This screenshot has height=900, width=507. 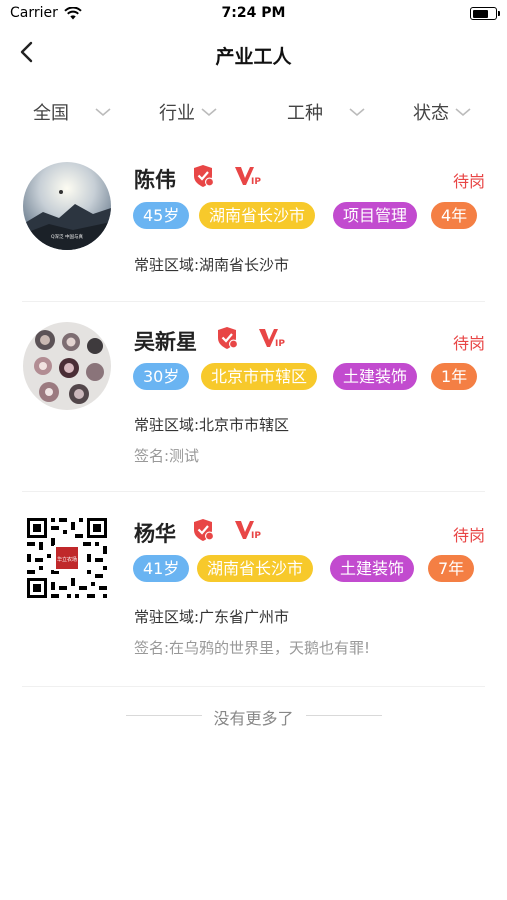 I want to click on worker-name: 杨华, so click(x=155, y=534).